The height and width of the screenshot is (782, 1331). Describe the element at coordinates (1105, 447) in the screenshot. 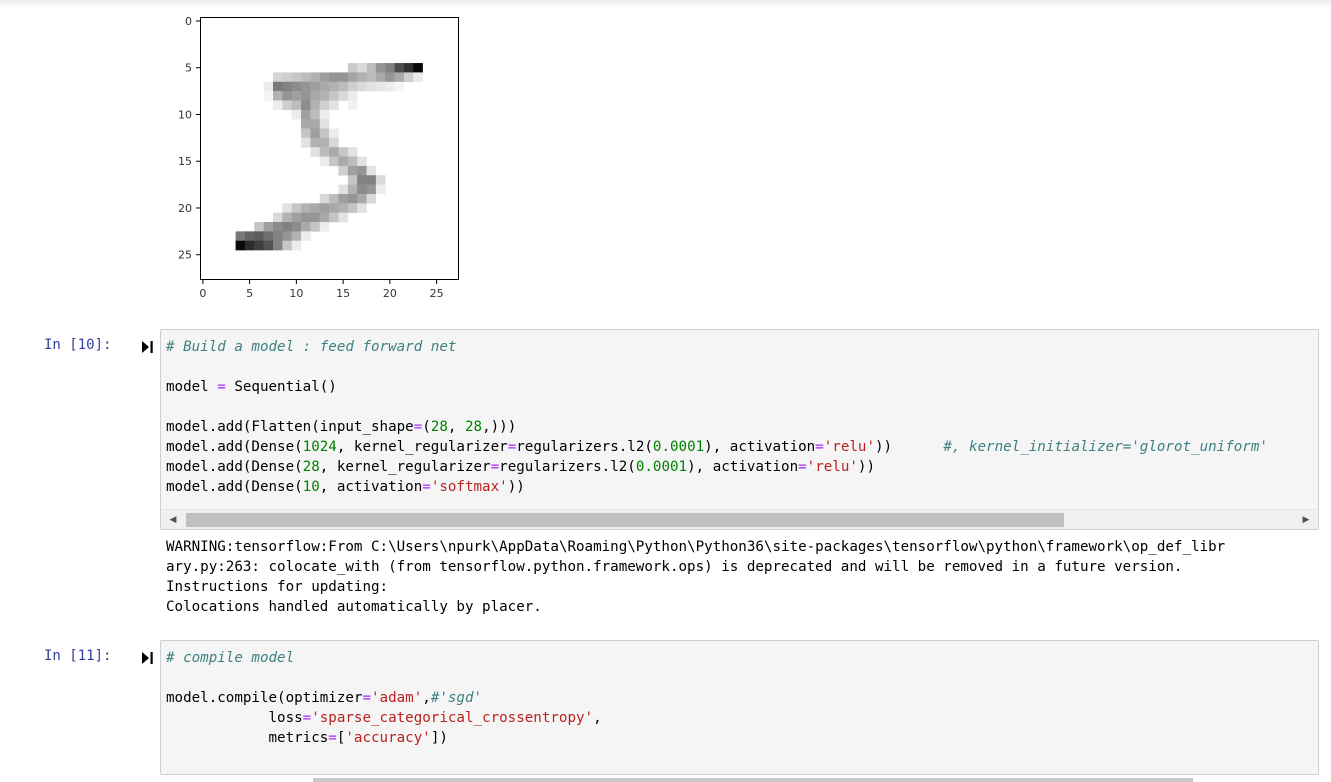

I see `code-token: #, kernel_initializer='glorot_uniform'` at that location.